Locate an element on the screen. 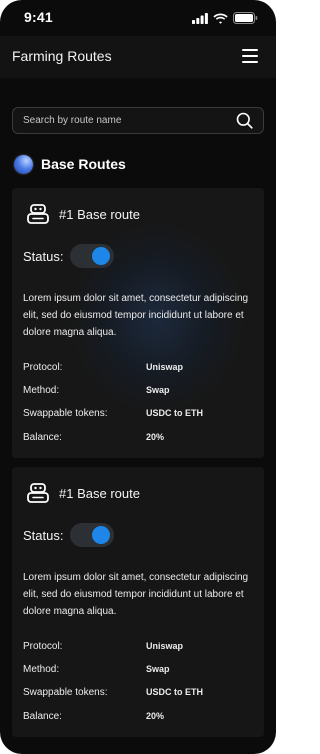  wifi-icon is located at coordinates (220, 18).